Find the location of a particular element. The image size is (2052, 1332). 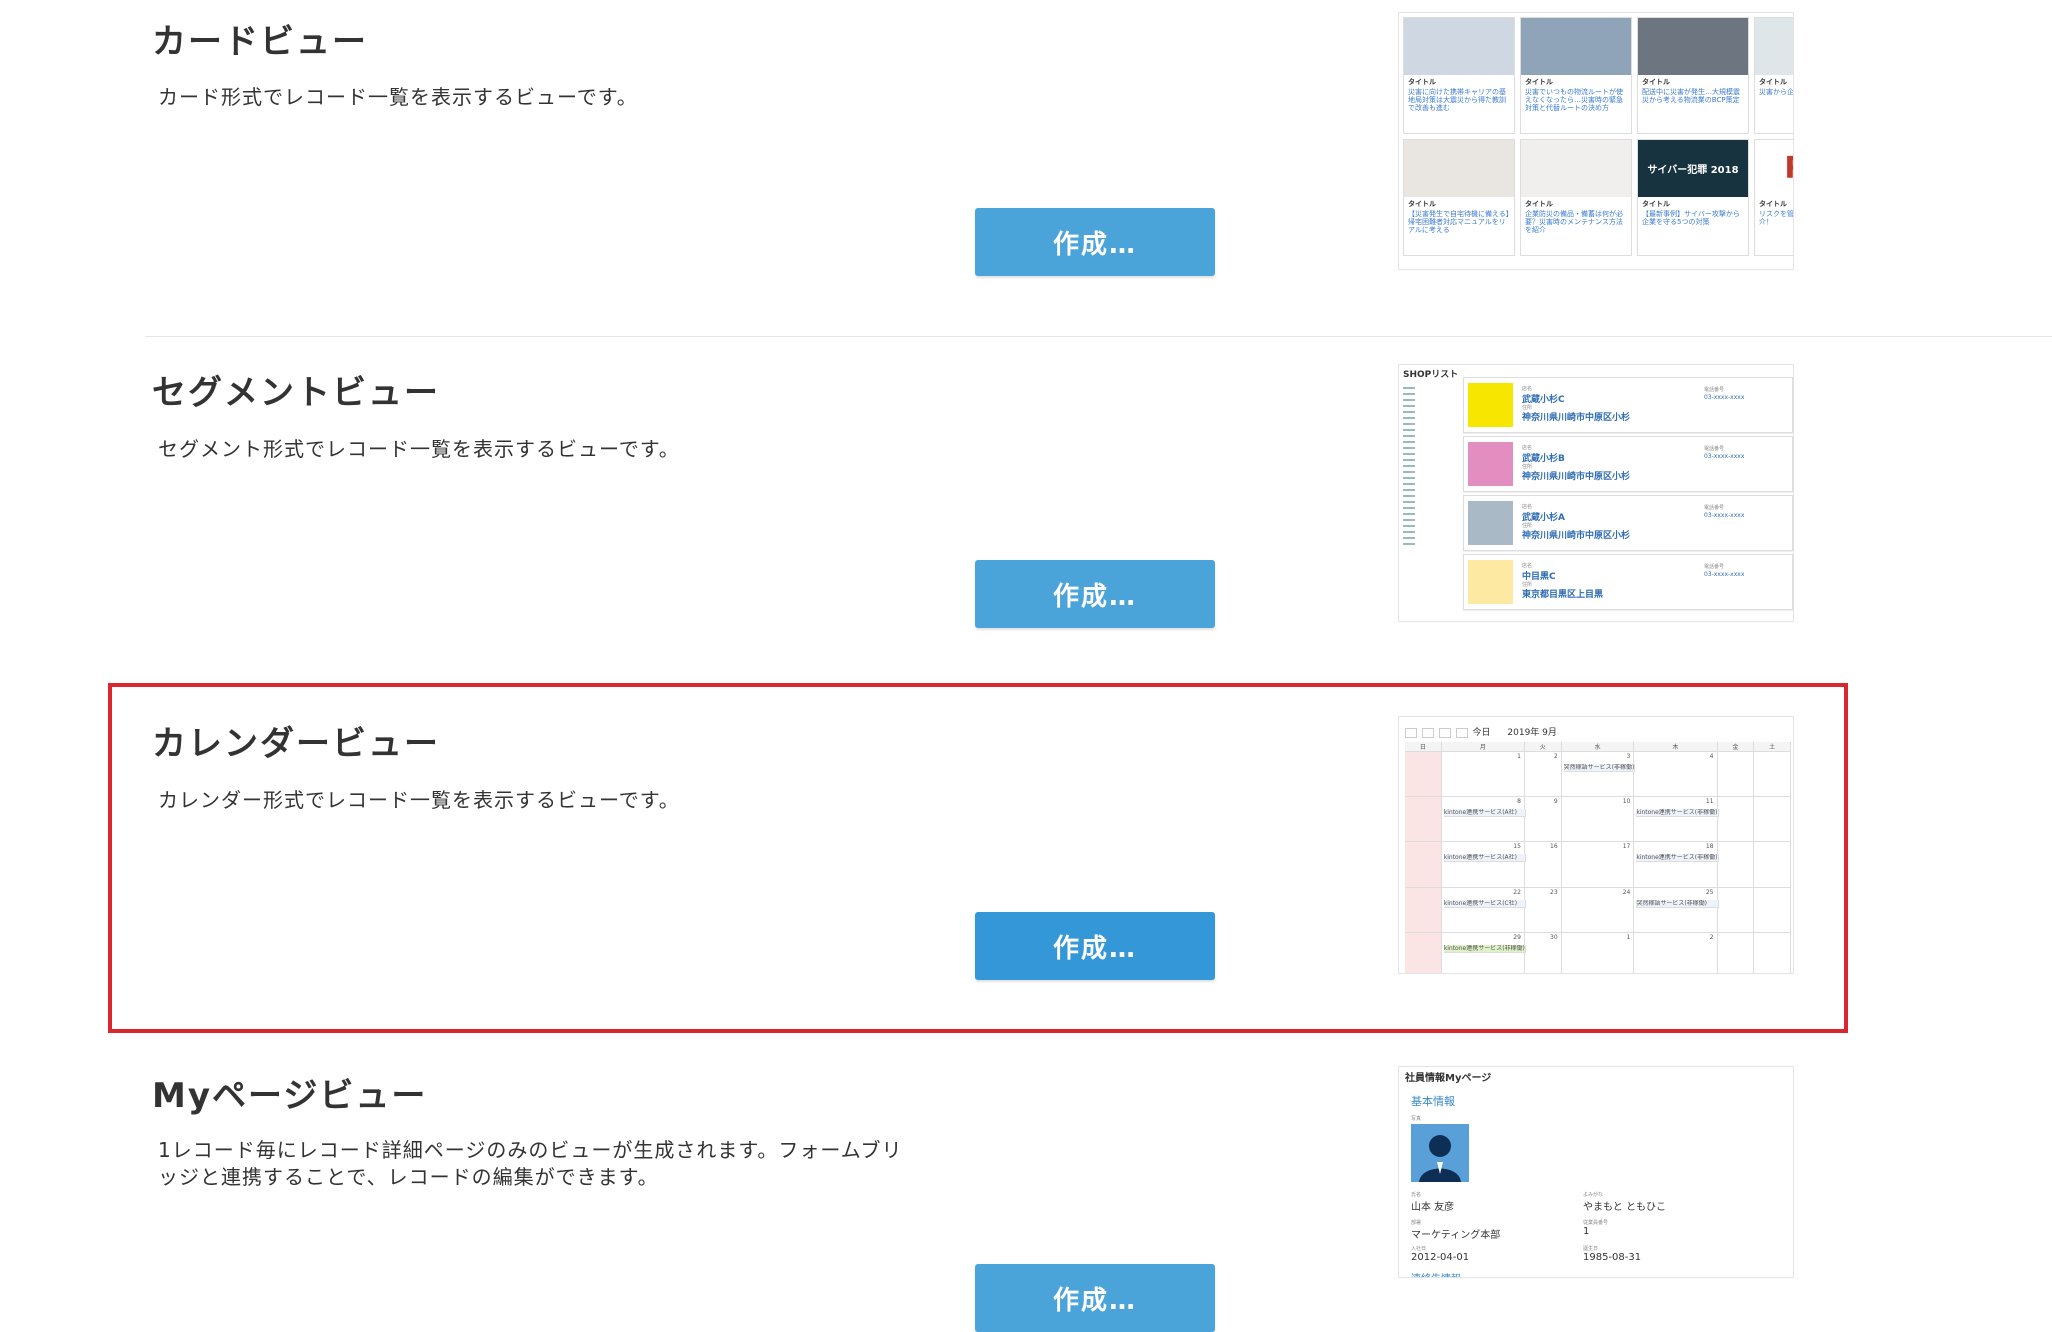

preview-card: タイトル企業防災の備品・備蓄は何が必要？災害時のメンテナンス方法を紹介 is located at coordinates (1576, 197).